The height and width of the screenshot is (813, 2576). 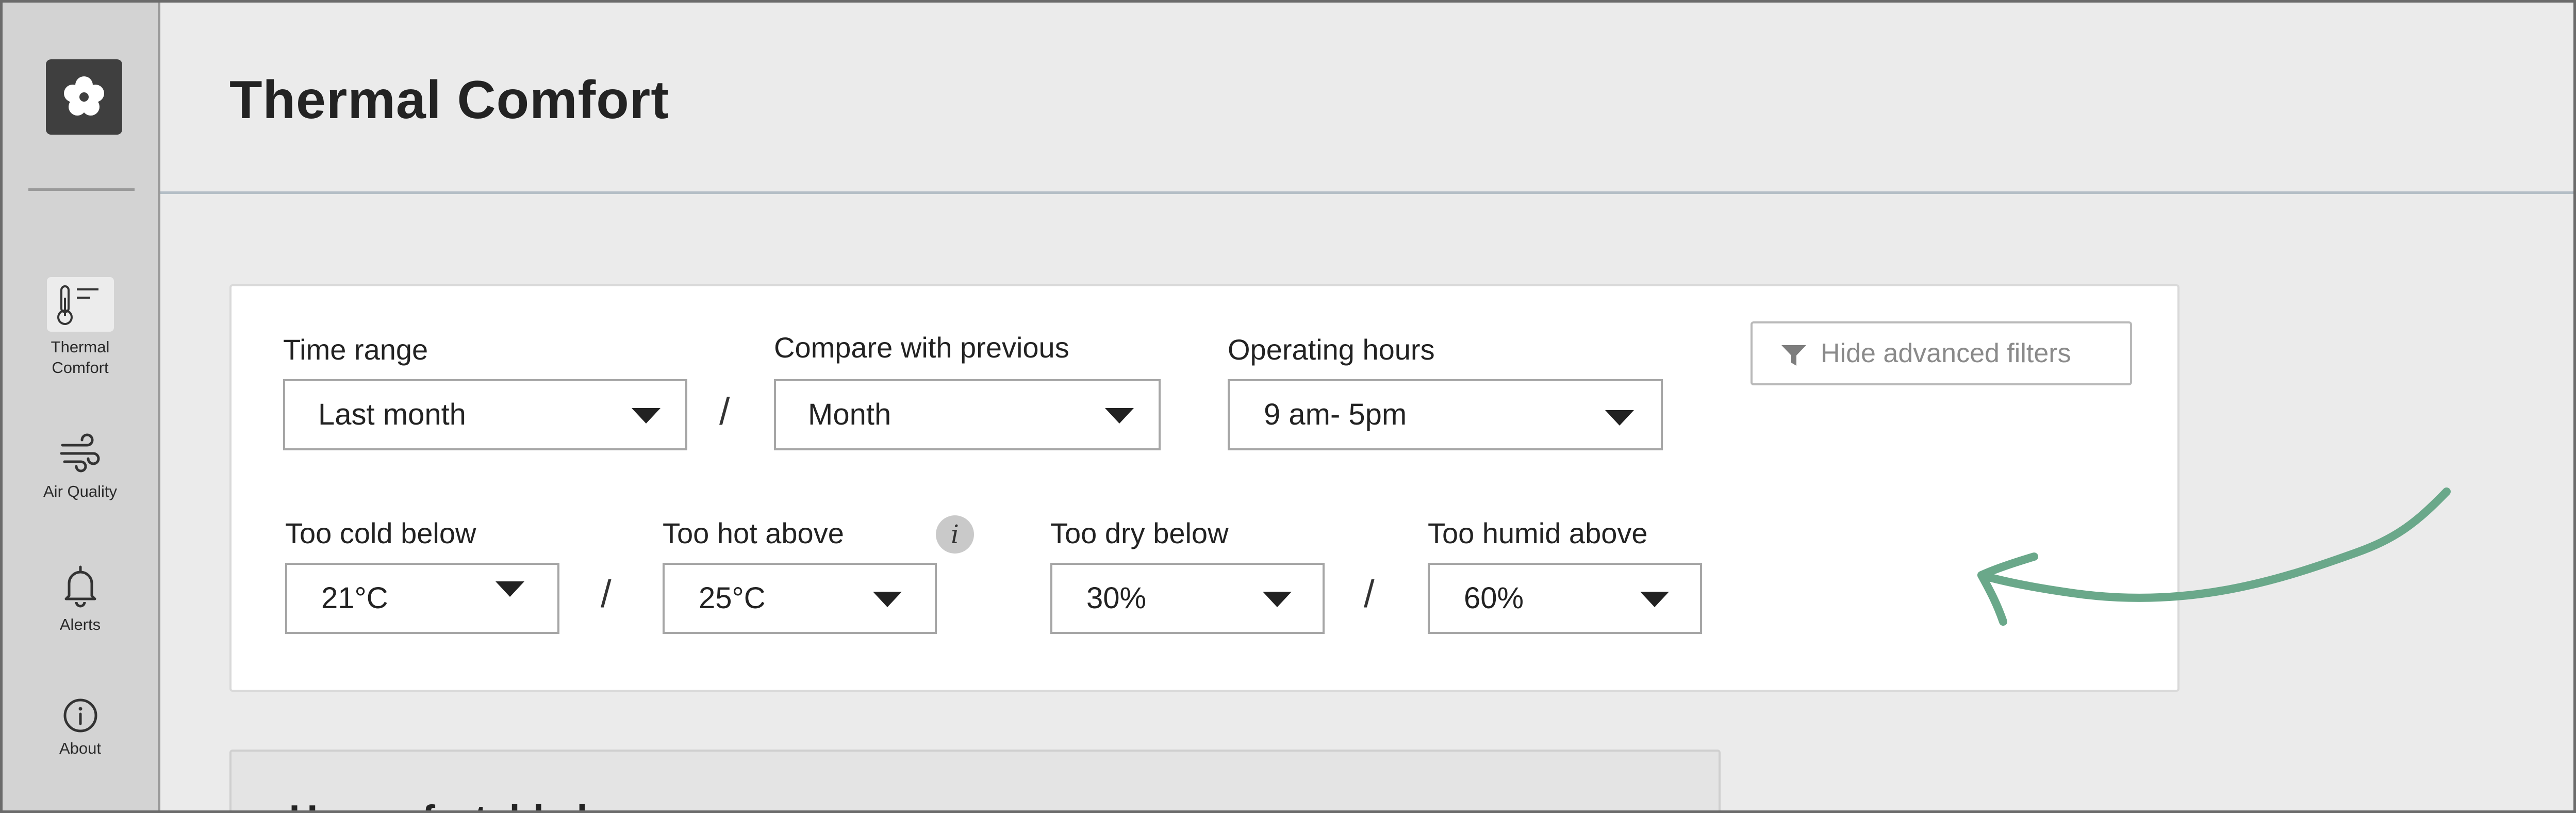 I want to click on hide-advanced-filters-label: Hide advanced filters, so click(x=1946, y=353).